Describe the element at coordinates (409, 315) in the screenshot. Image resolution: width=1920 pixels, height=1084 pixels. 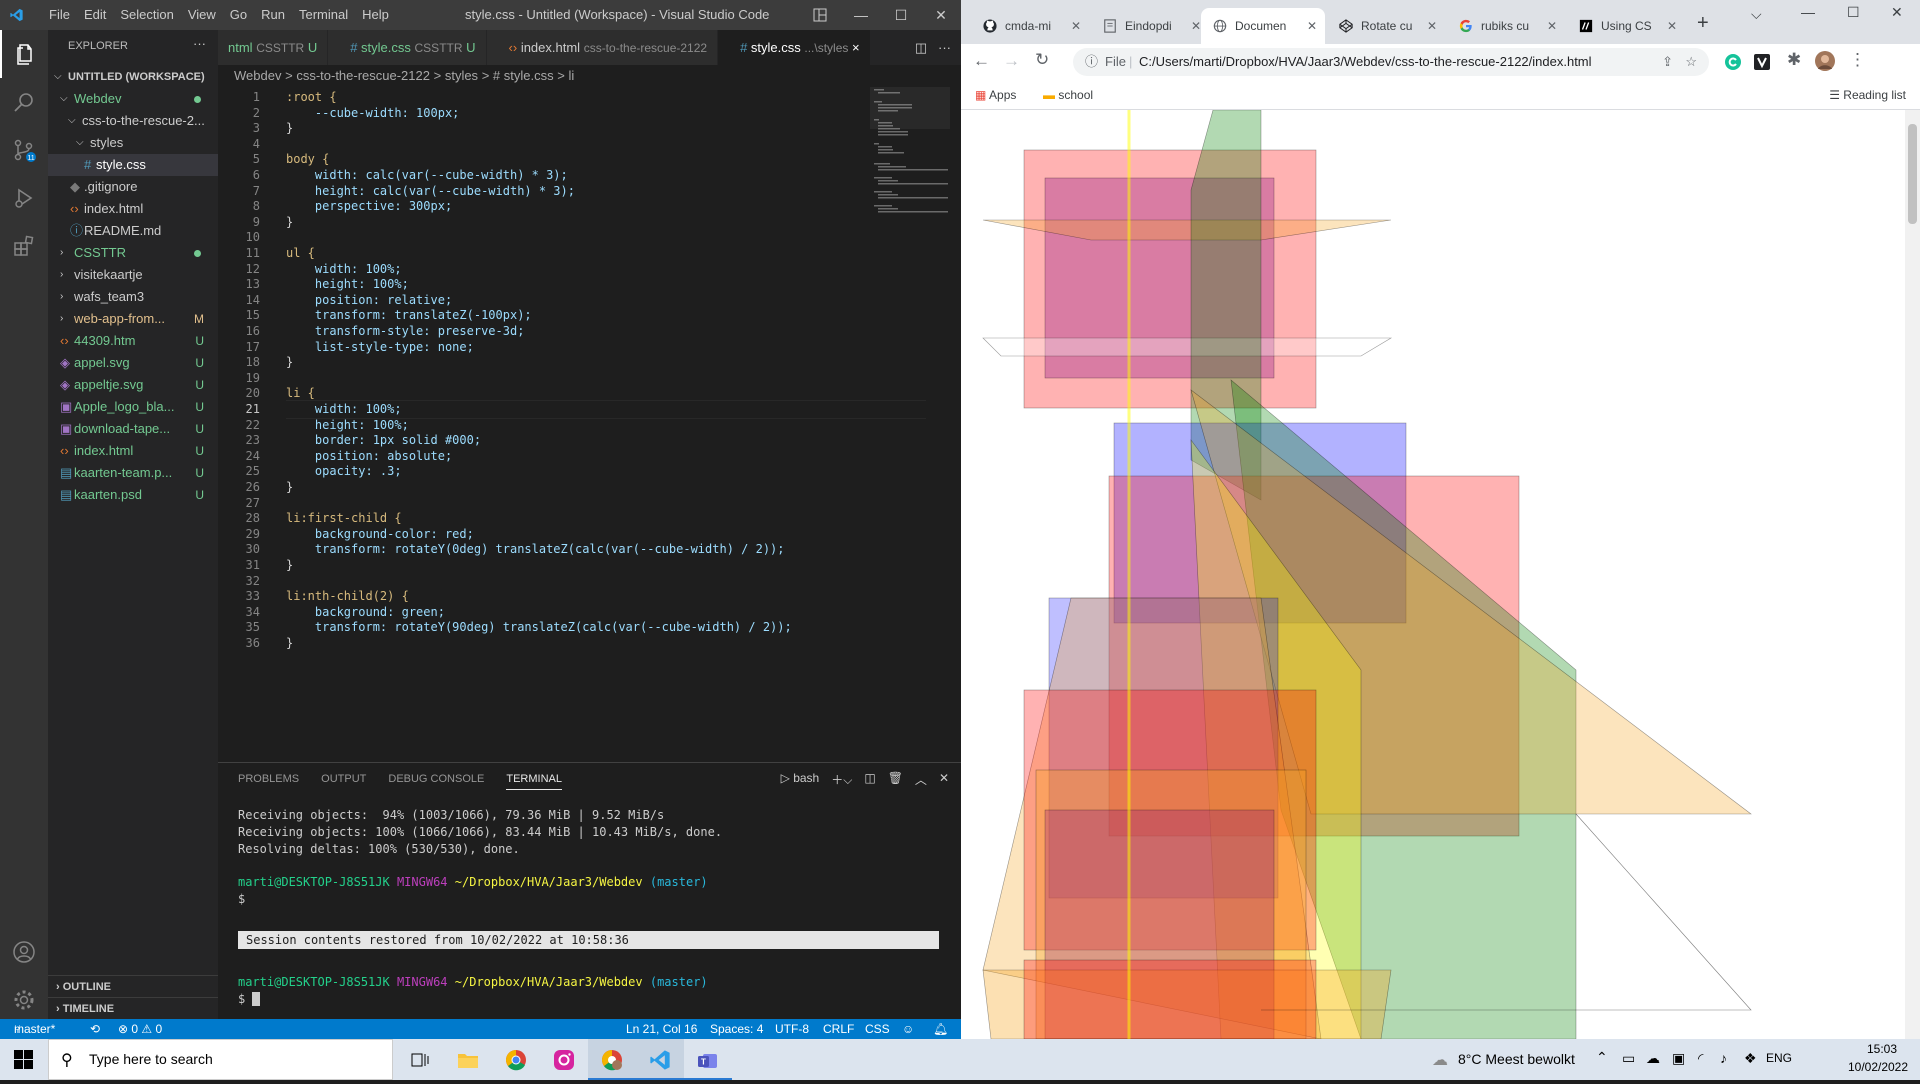
I see `code-line: transform: translateZ(-100px);` at that location.